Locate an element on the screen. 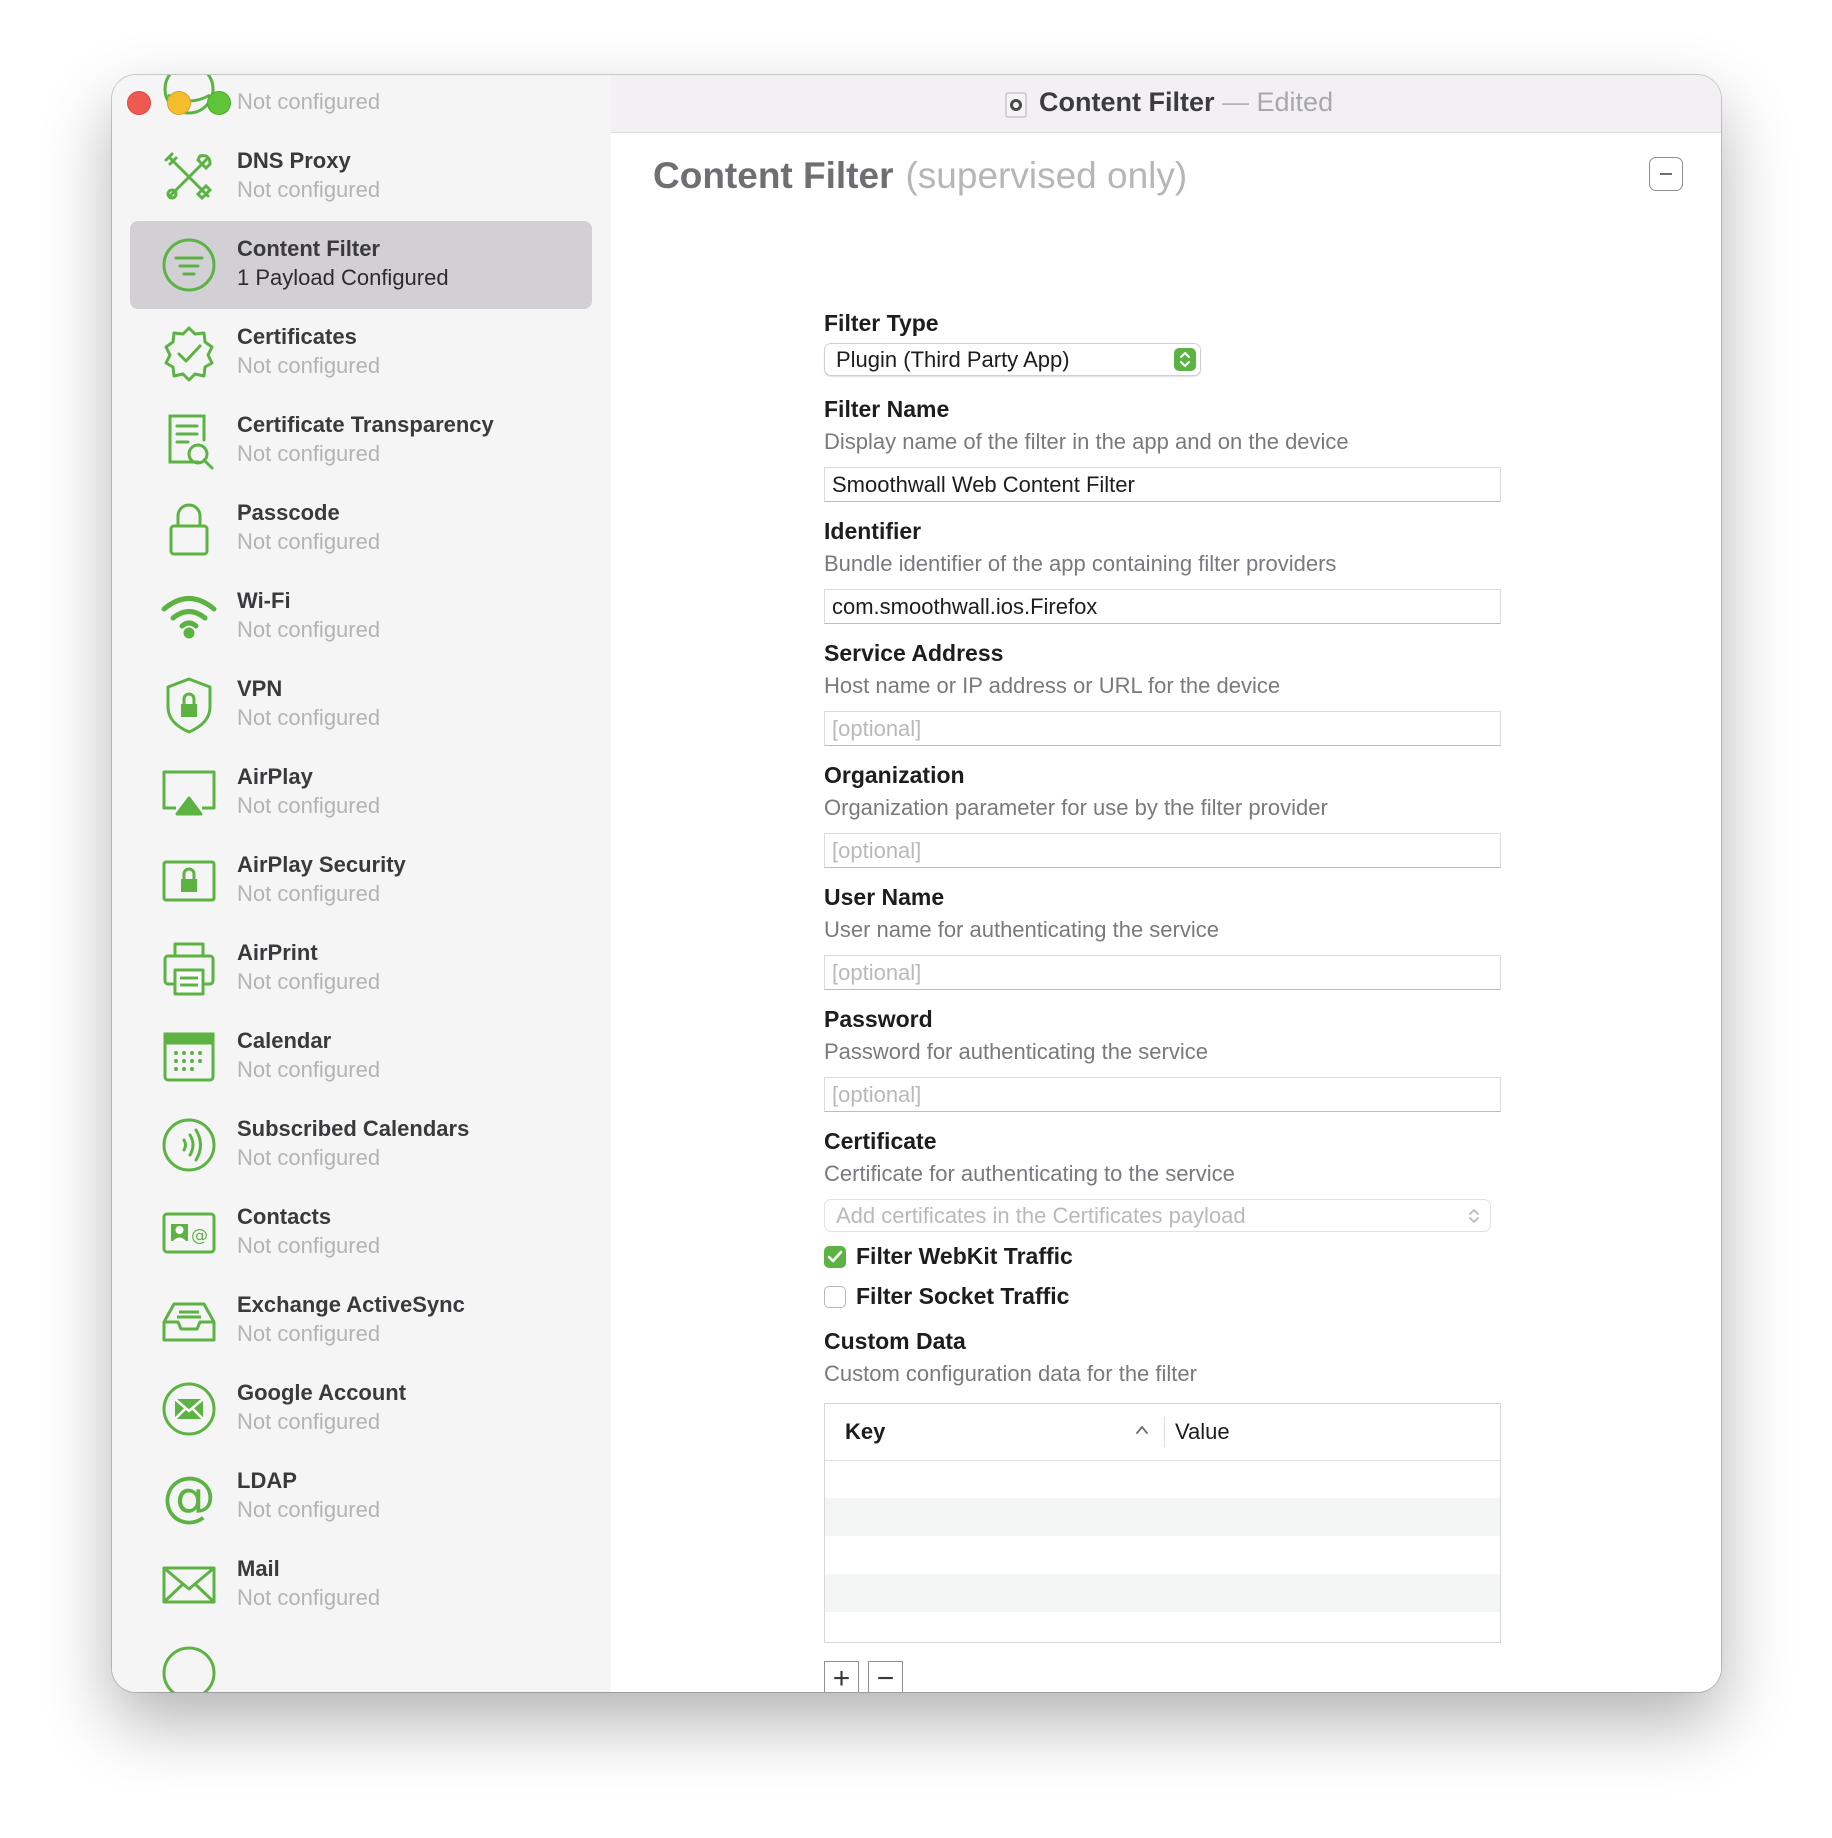  sidebar-item-airplay-security: AirPlay Security Not configured is located at coordinates (361, 881).